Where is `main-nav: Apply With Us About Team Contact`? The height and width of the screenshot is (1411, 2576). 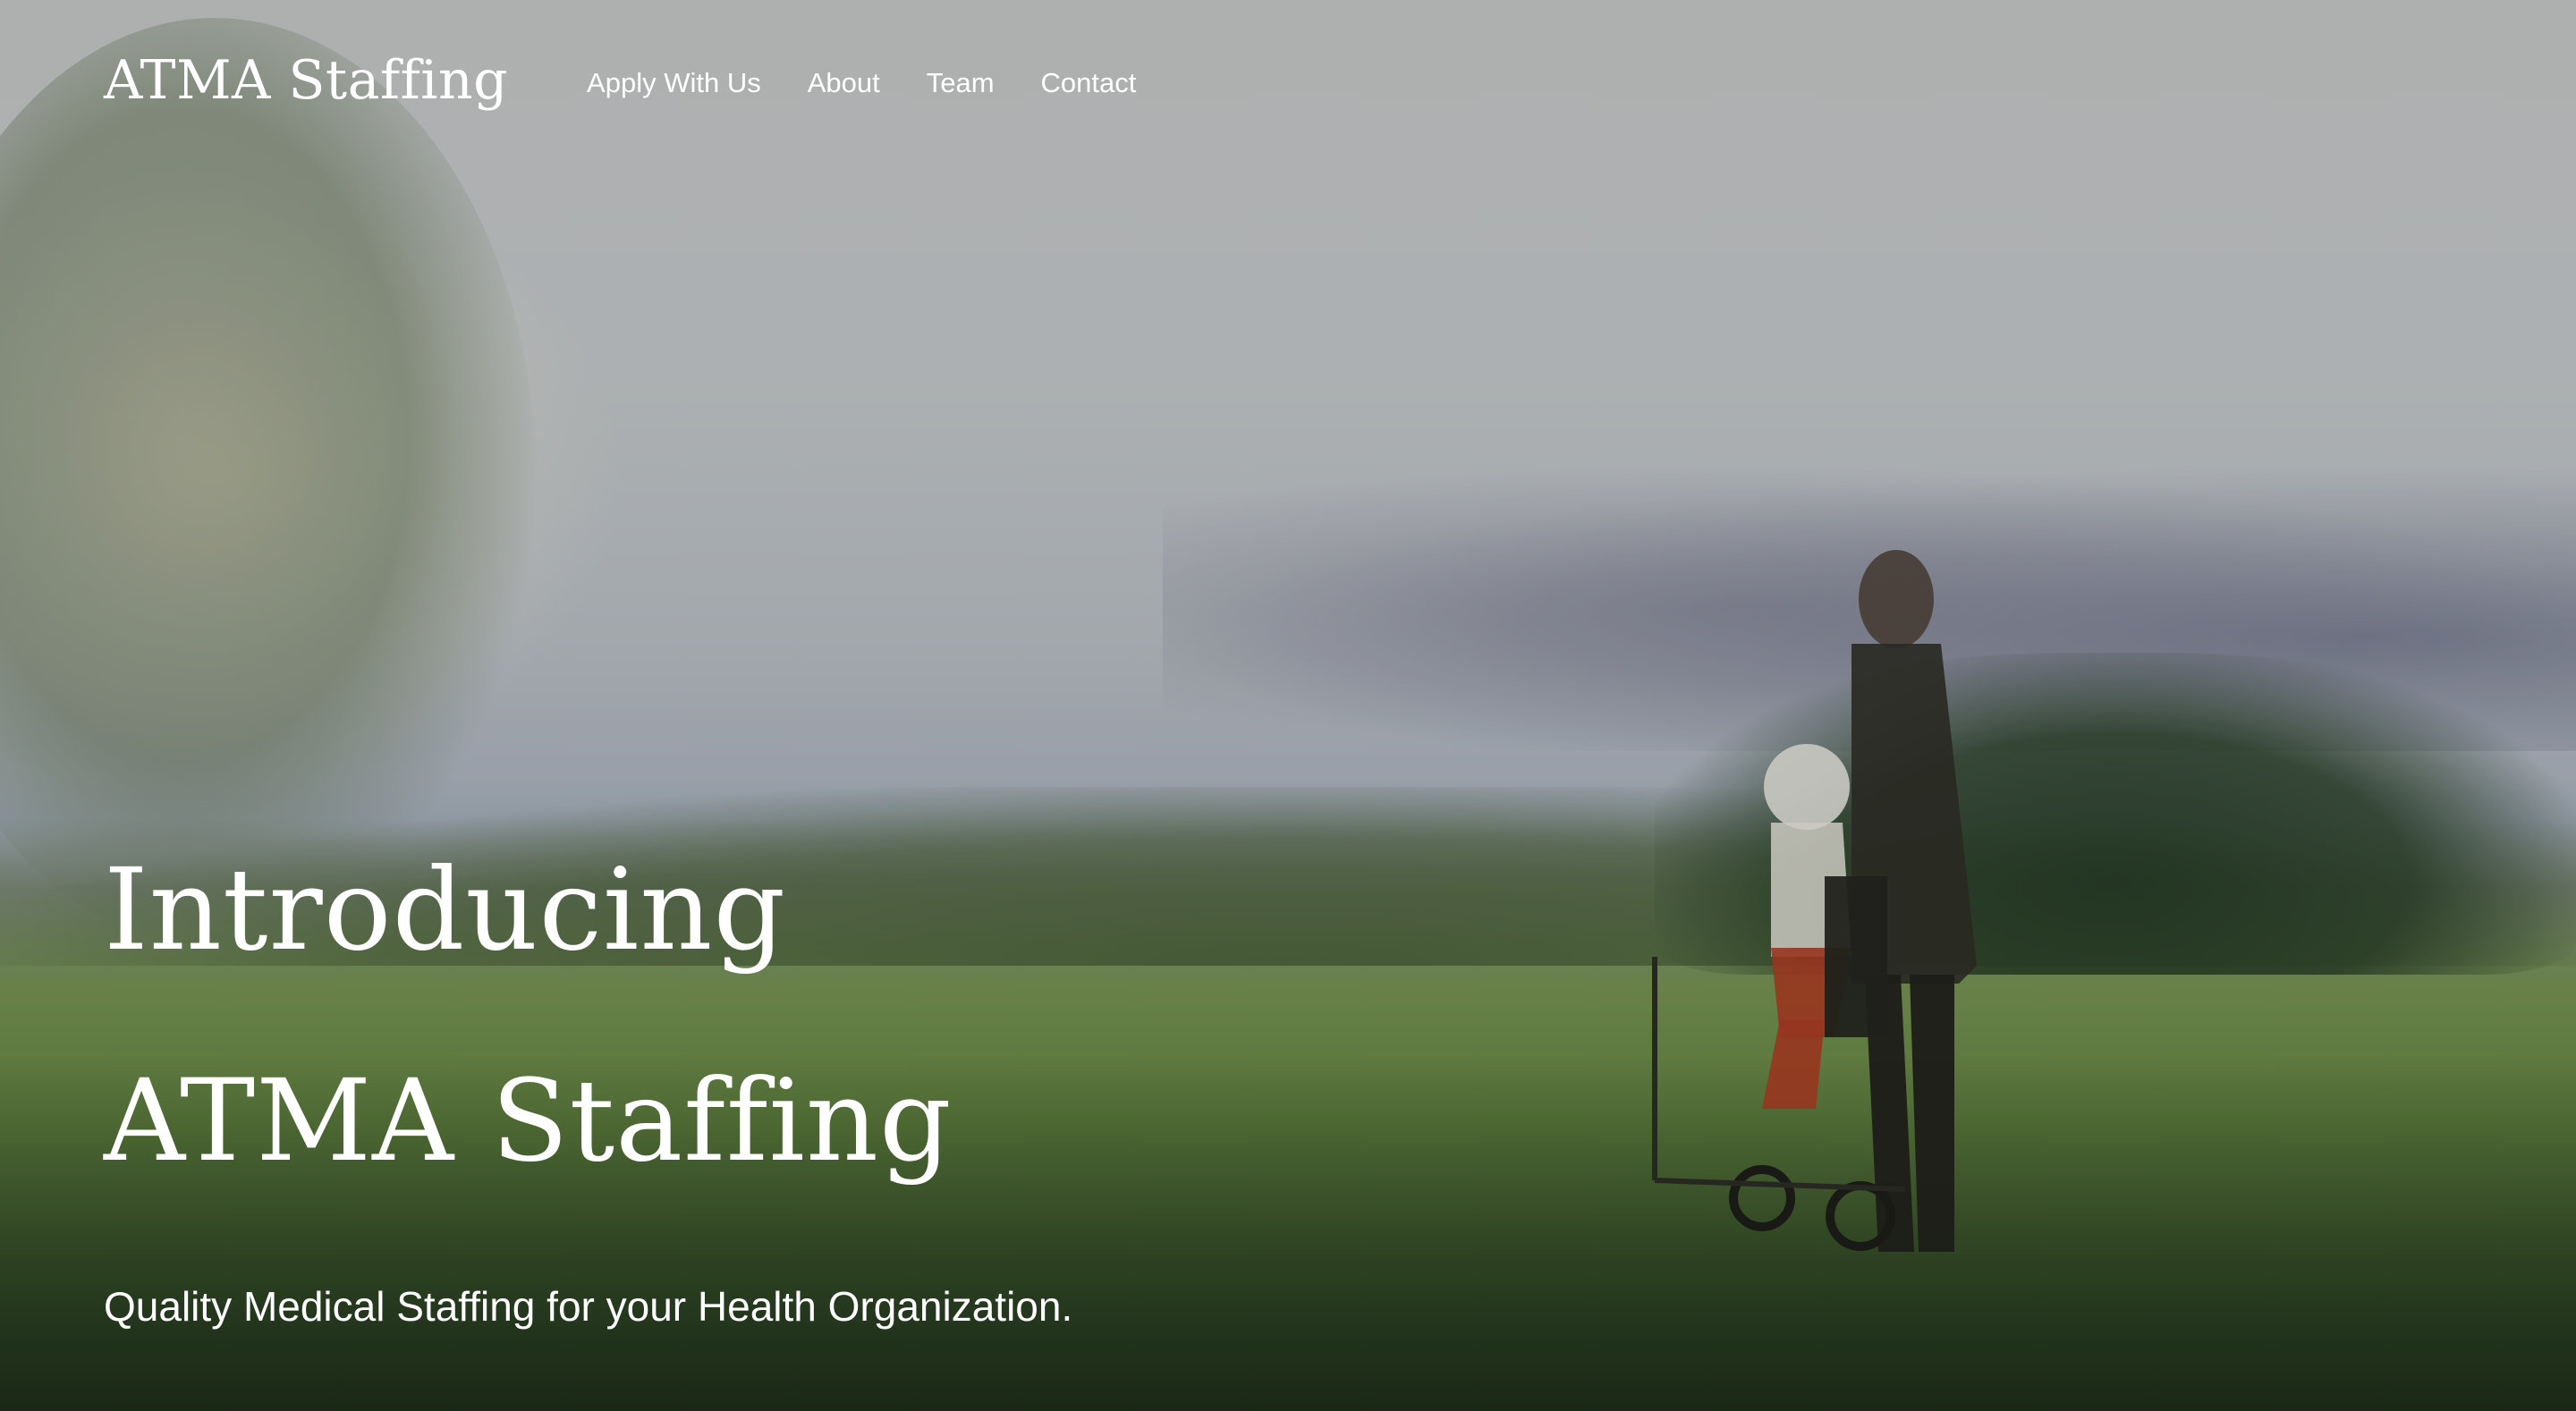
main-nav: Apply With Us About Team Contact is located at coordinates (861, 83).